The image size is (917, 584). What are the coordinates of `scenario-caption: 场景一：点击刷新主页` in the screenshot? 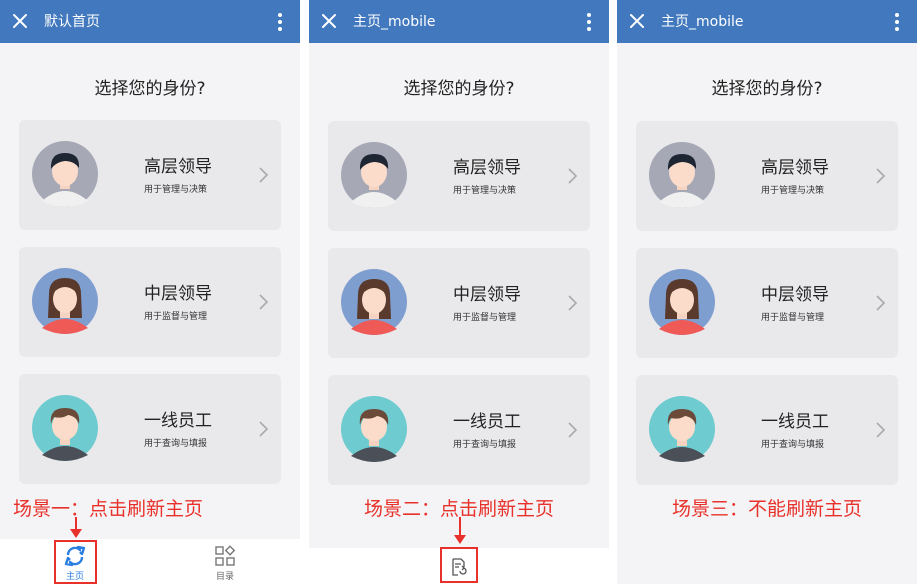 It's located at (108, 509).